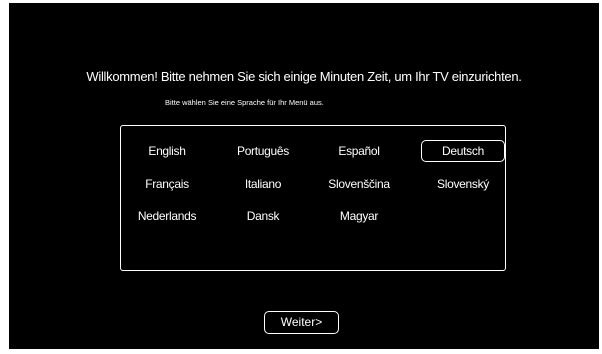  Describe the element at coordinates (167, 151) in the screenshot. I see `language-option-english: English` at that location.